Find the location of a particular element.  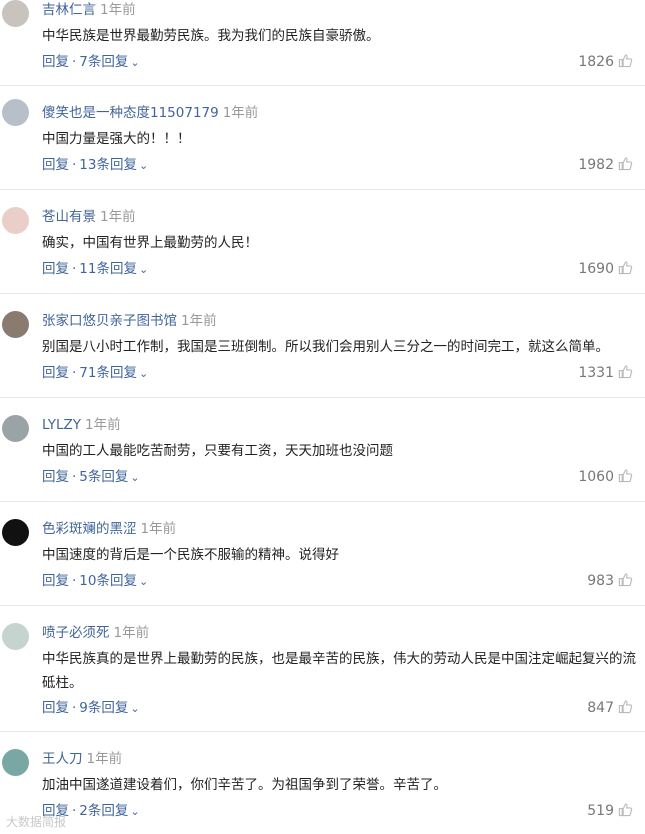

like-button: 847 is located at coordinates (610, 708).